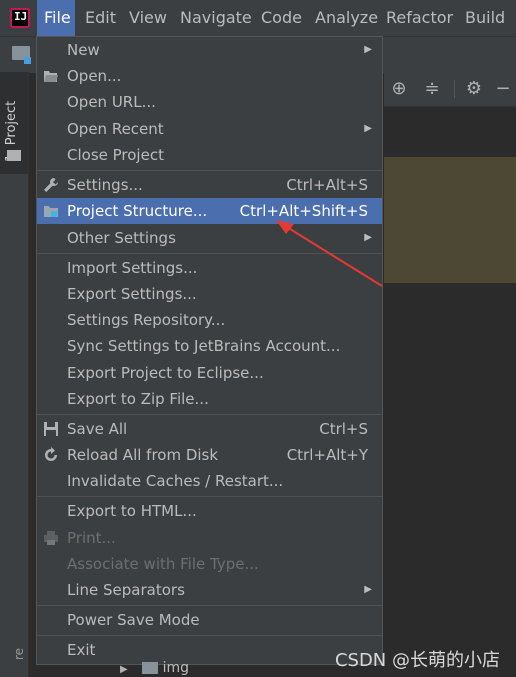 This screenshot has height=677, width=516. I want to click on structure-tab-label: re, so click(19, 654).